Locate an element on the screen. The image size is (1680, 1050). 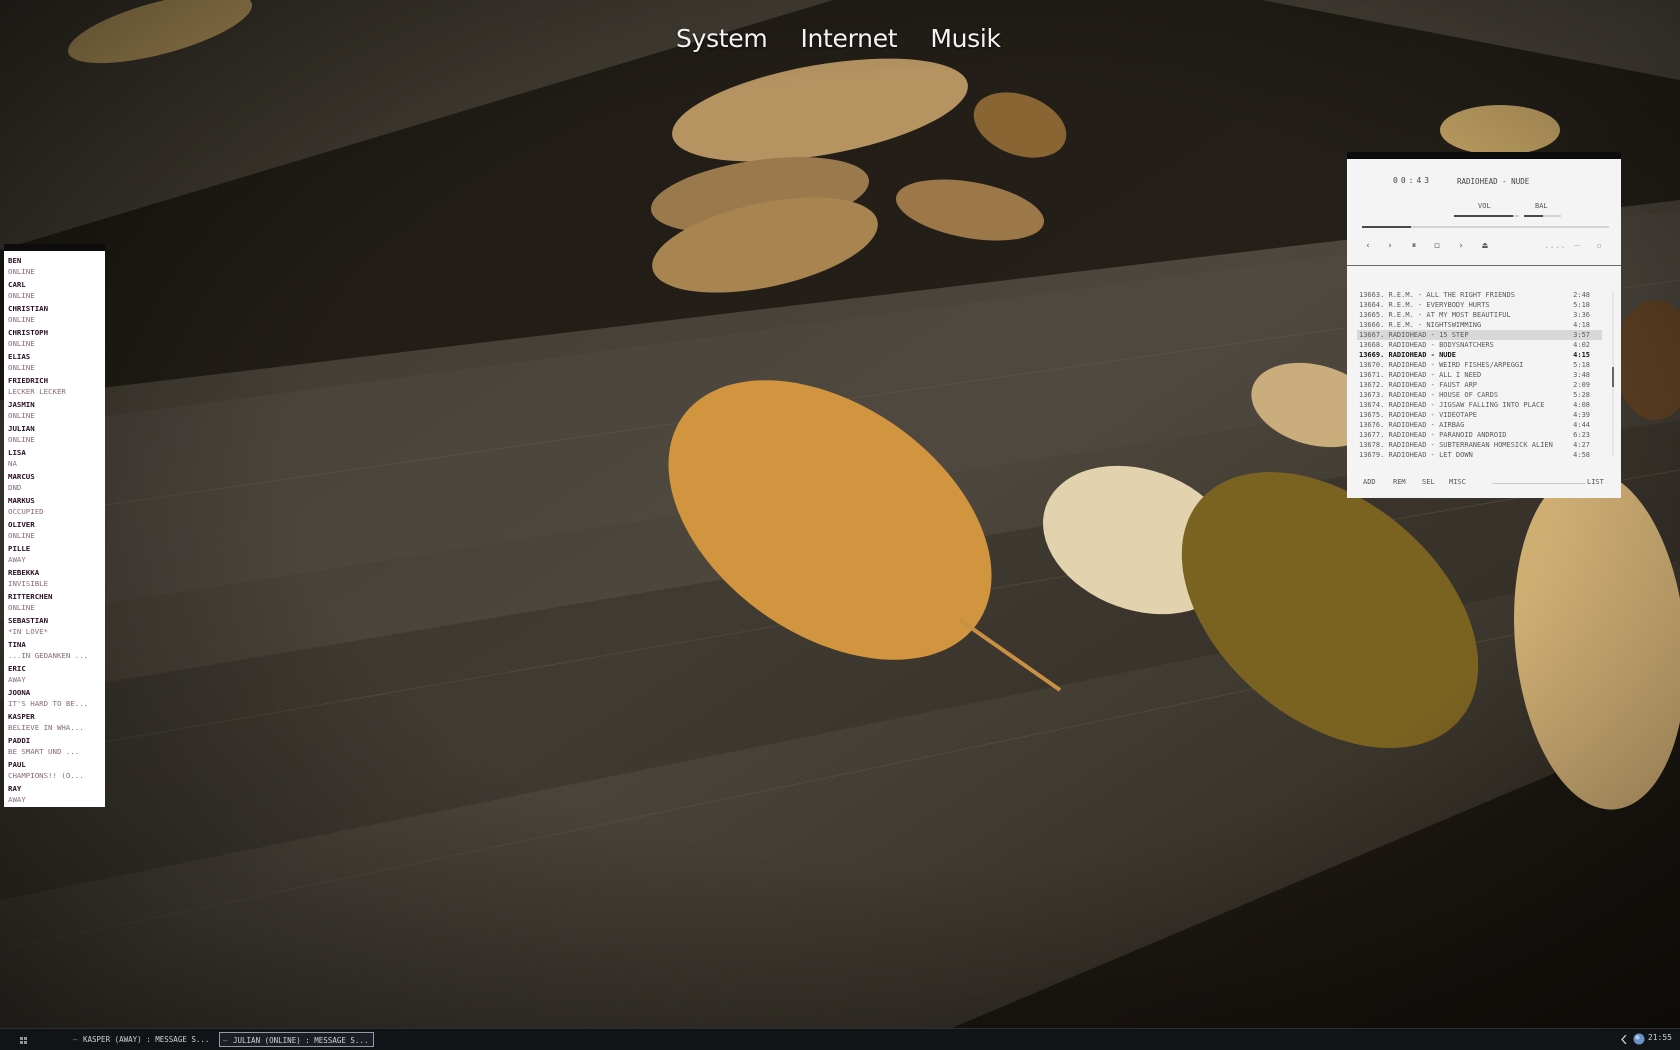
buddy-name: Joona is located at coordinates (19, 692).